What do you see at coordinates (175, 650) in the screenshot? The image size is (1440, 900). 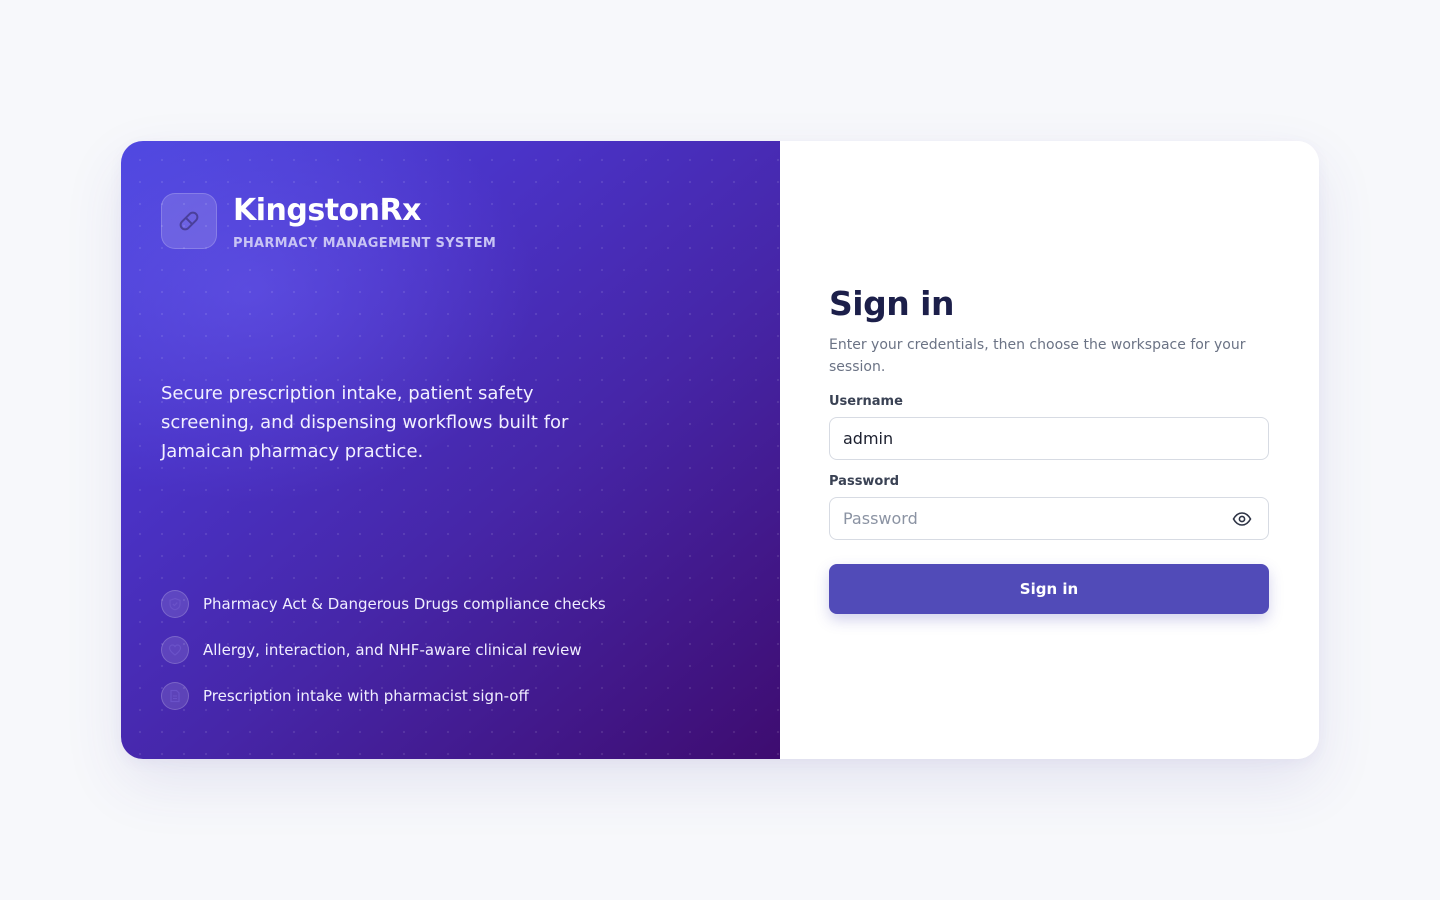 I see `heart-icon` at bounding box center [175, 650].